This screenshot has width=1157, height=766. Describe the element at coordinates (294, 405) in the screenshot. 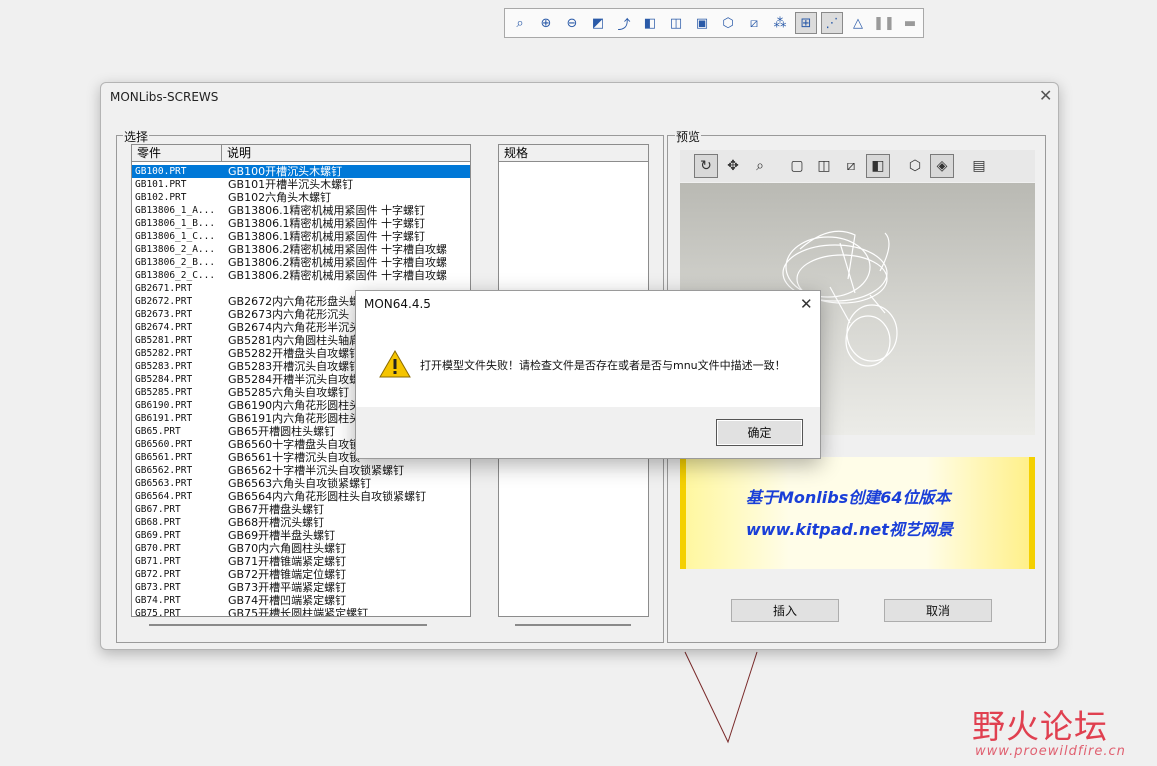

I see `row-desc: GB6190内六角花形圆柱头` at that location.